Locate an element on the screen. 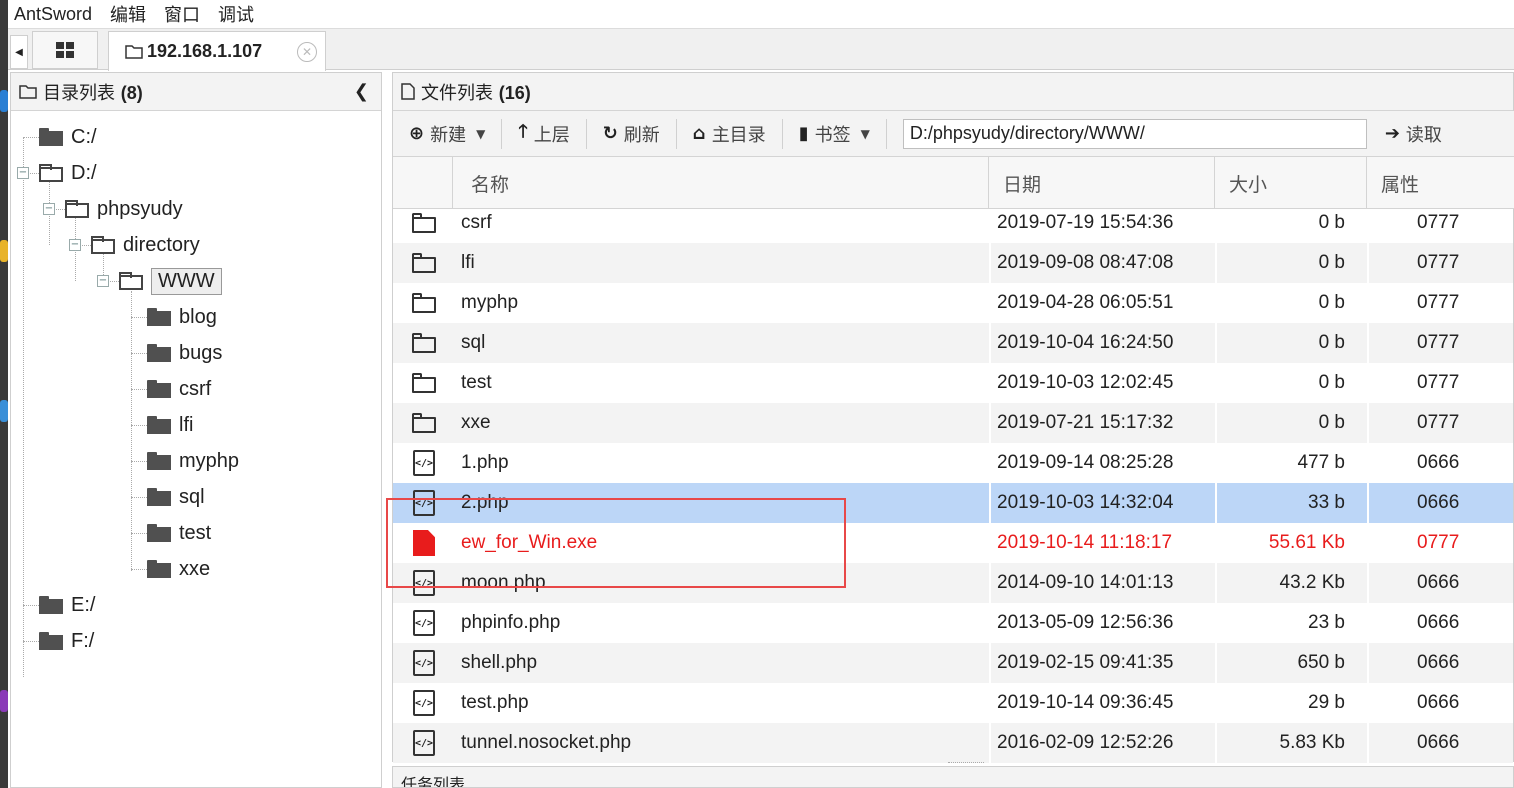 The height and width of the screenshot is (788, 1514). file-size: 33 b is located at coordinates (1289, 503).